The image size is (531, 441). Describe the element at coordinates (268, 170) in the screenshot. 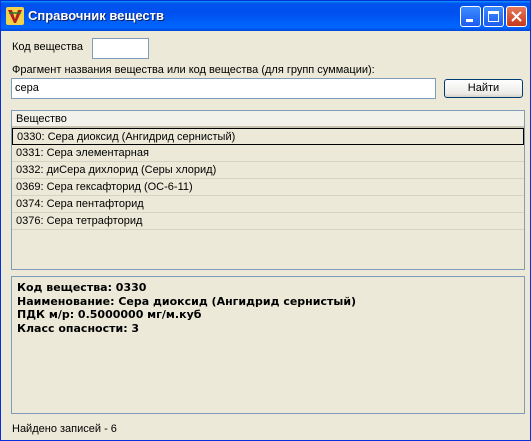

I see `list-item: 0332: диСера дихлорид (Серы хлорид)` at that location.